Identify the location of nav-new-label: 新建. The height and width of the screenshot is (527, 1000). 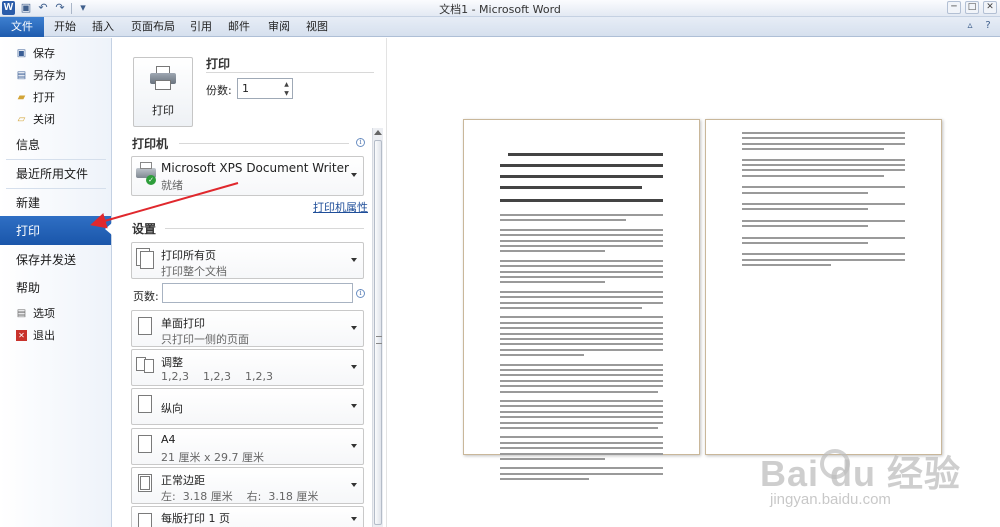
(28, 203).